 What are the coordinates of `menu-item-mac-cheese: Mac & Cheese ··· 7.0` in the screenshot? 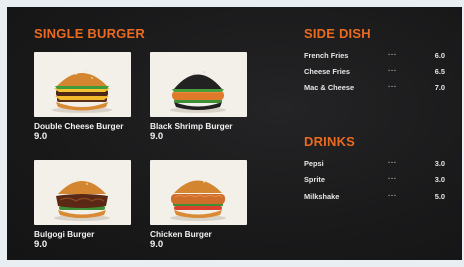 It's located at (374, 88).